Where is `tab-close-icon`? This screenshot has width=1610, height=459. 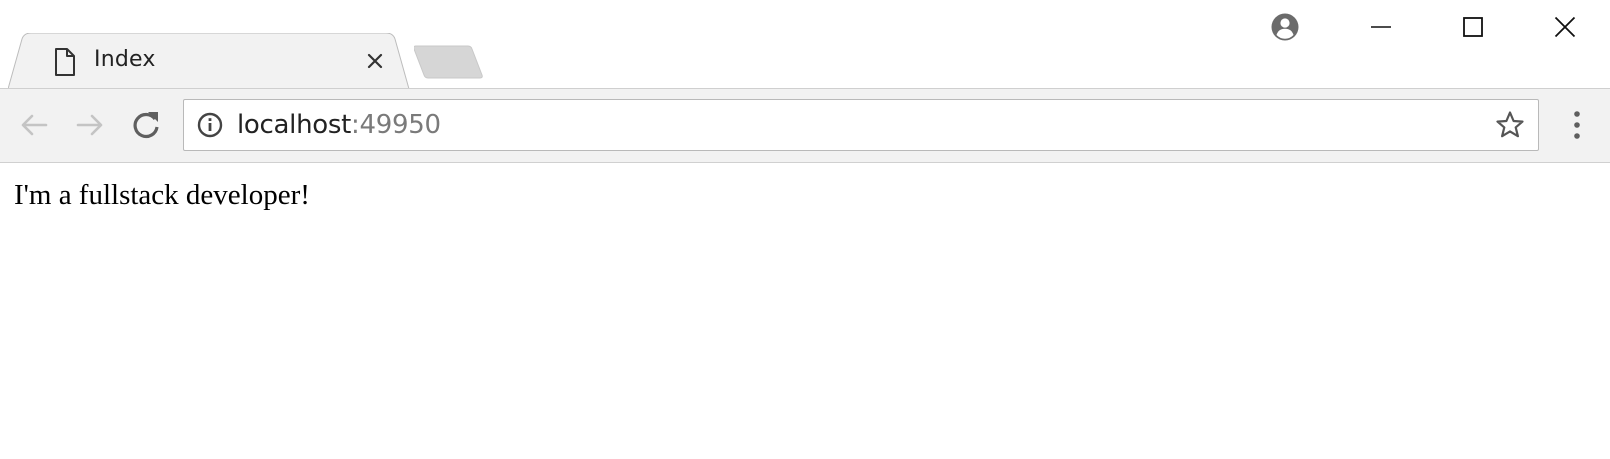 tab-close-icon is located at coordinates (375, 61).